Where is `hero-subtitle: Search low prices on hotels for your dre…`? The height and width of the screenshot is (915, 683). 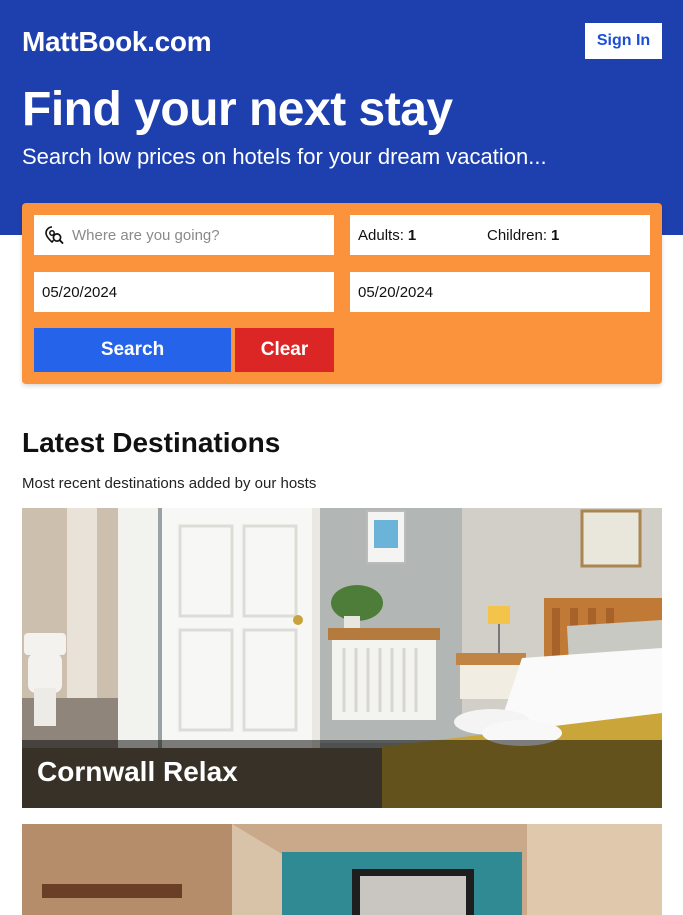
hero-subtitle: Search low prices on hotels for your dre… is located at coordinates (284, 156).